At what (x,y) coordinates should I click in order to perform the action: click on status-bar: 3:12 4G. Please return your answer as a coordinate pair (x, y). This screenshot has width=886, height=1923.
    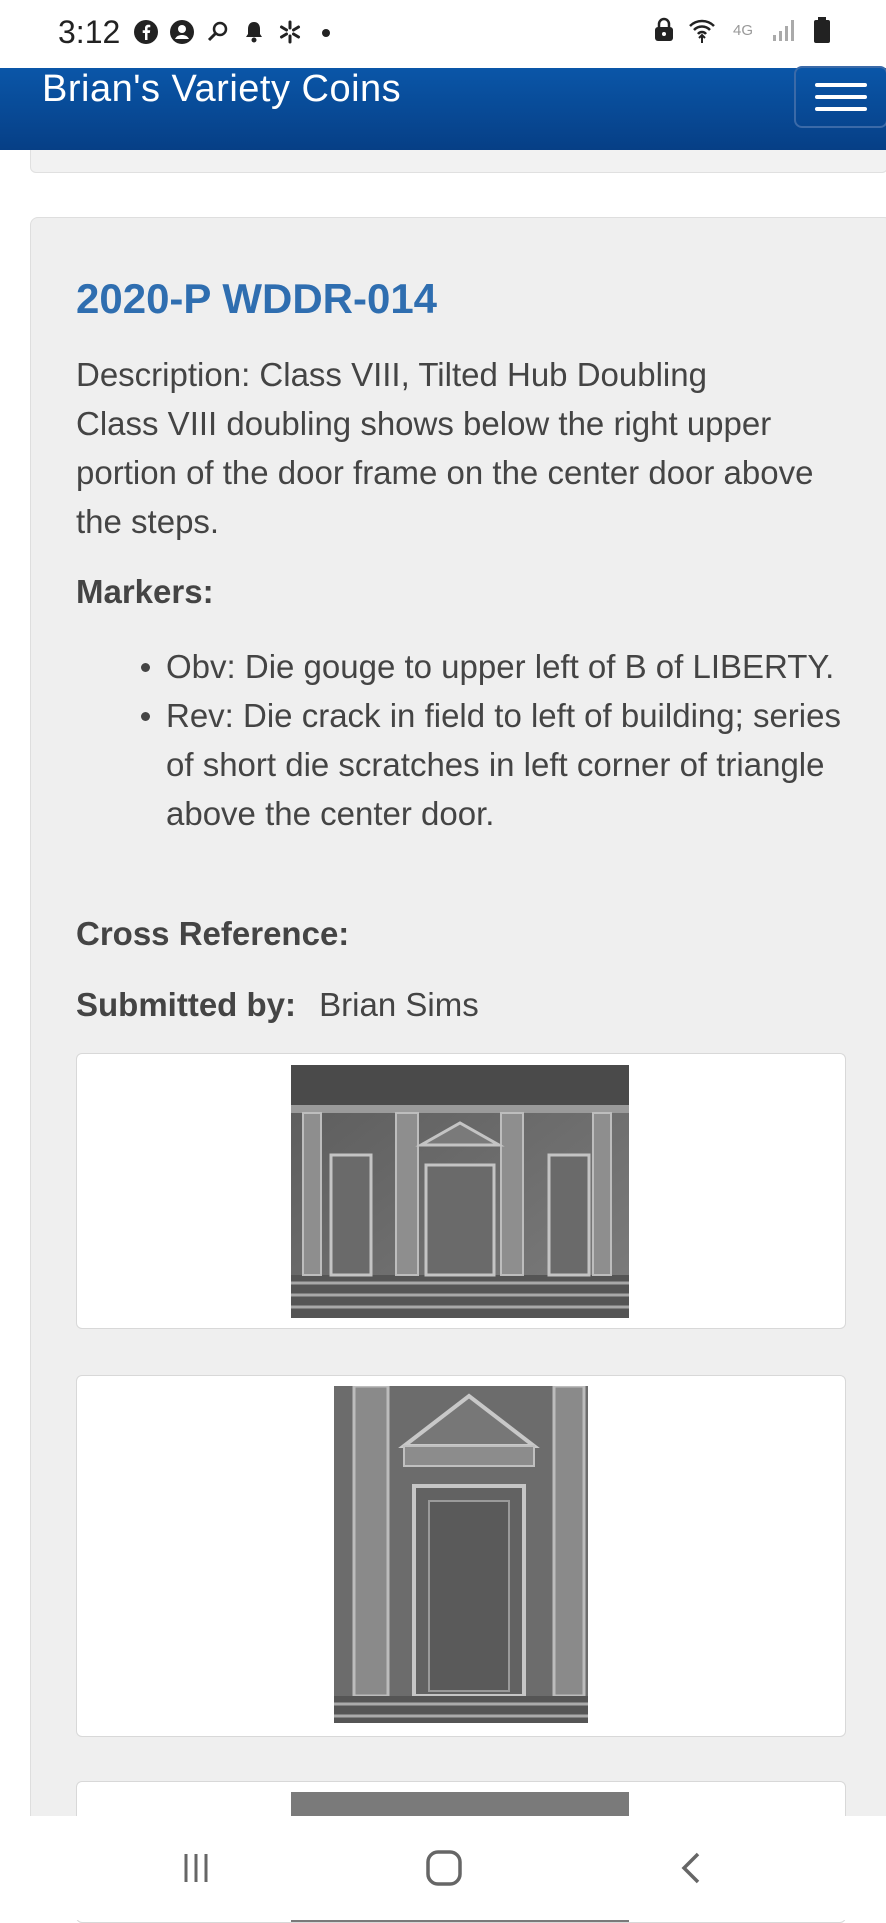
    Looking at the image, I should click on (443, 34).